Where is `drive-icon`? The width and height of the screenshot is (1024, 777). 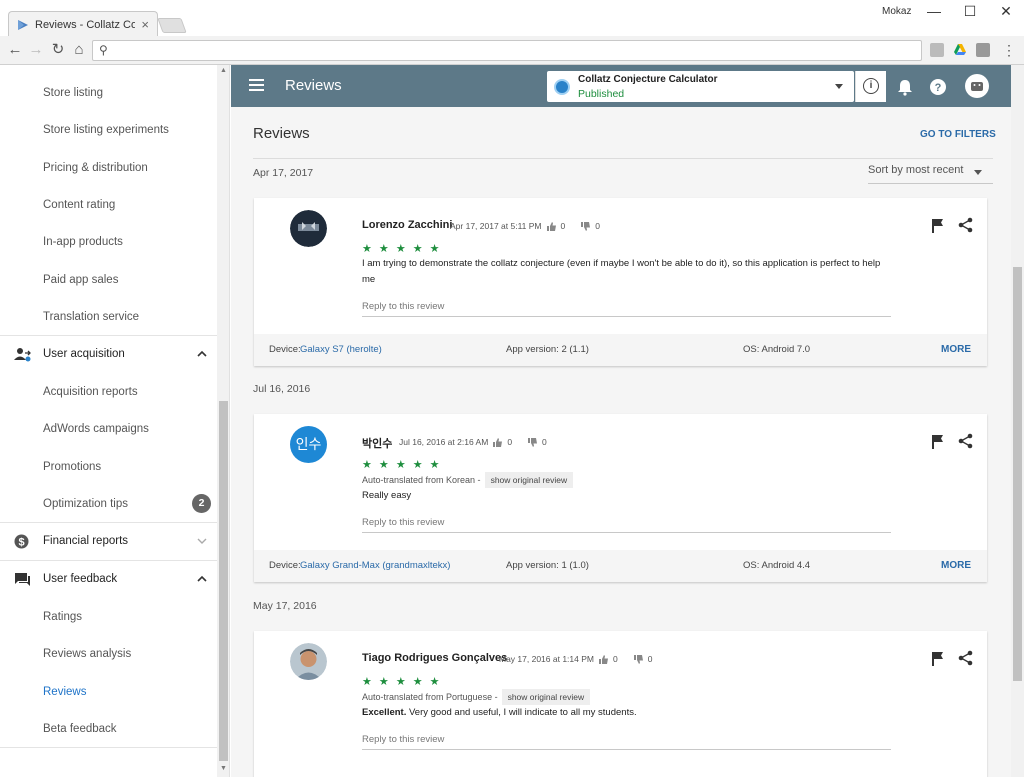 drive-icon is located at coordinates (960, 50).